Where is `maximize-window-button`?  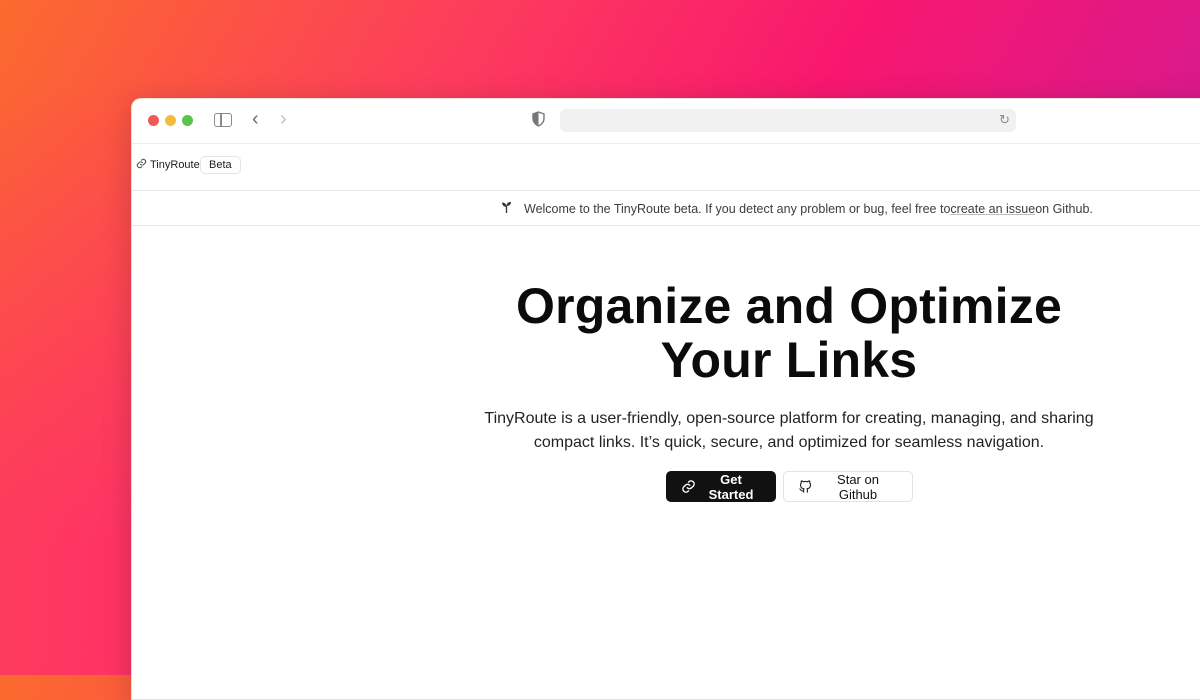 maximize-window-button is located at coordinates (187, 120).